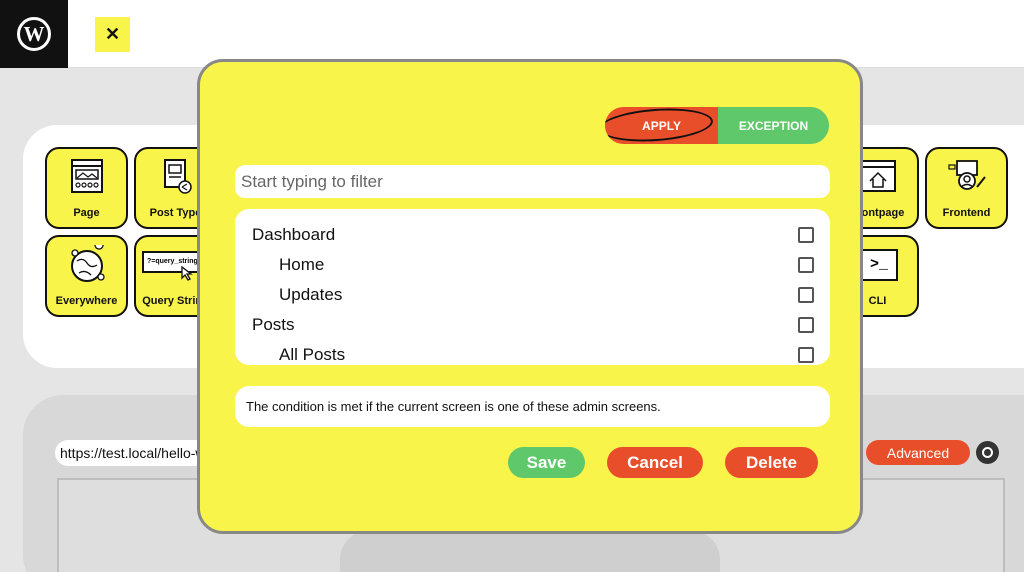 The height and width of the screenshot is (572, 1024). What do you see at coordinates (177, 176) in the screenshot?
I see `post-type-icon` at bounding box center [177, 176].